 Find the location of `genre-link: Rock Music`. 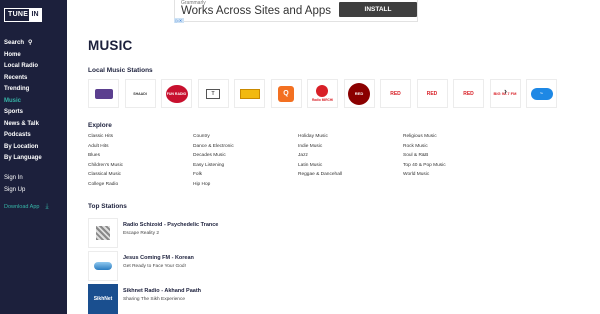

genre-link: Rock Music is located at coordinates (415, 146).